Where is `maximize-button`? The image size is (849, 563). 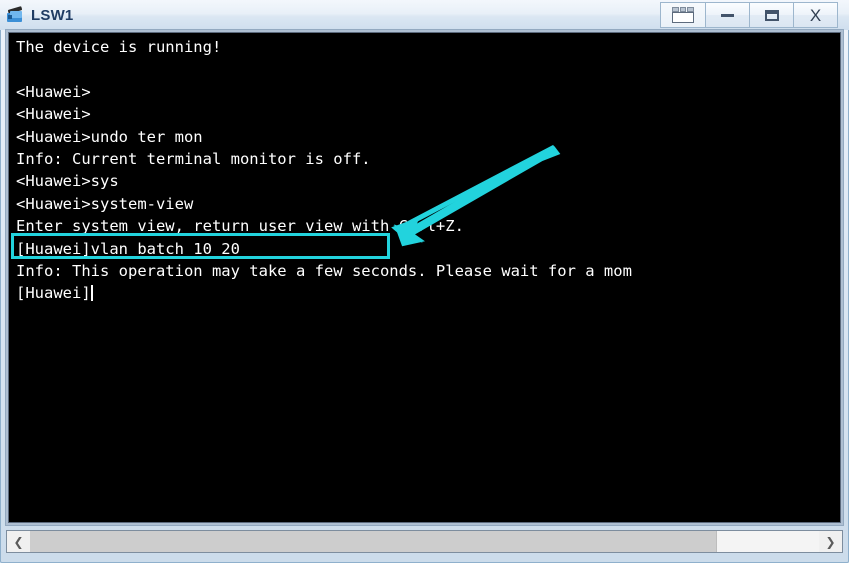
maximize-button is located at coordinates (772, 15).